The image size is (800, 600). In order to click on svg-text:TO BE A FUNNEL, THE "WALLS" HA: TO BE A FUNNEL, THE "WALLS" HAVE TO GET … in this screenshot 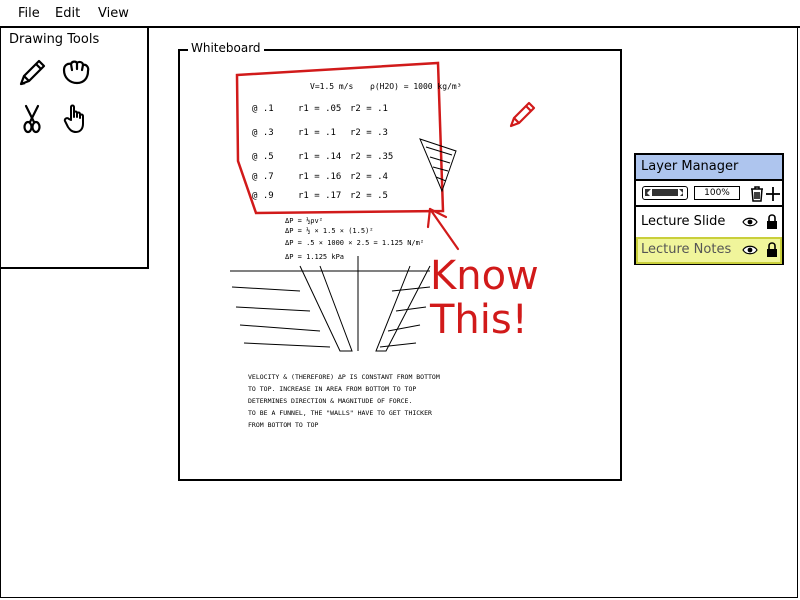, I will do `click(340, 413)`.